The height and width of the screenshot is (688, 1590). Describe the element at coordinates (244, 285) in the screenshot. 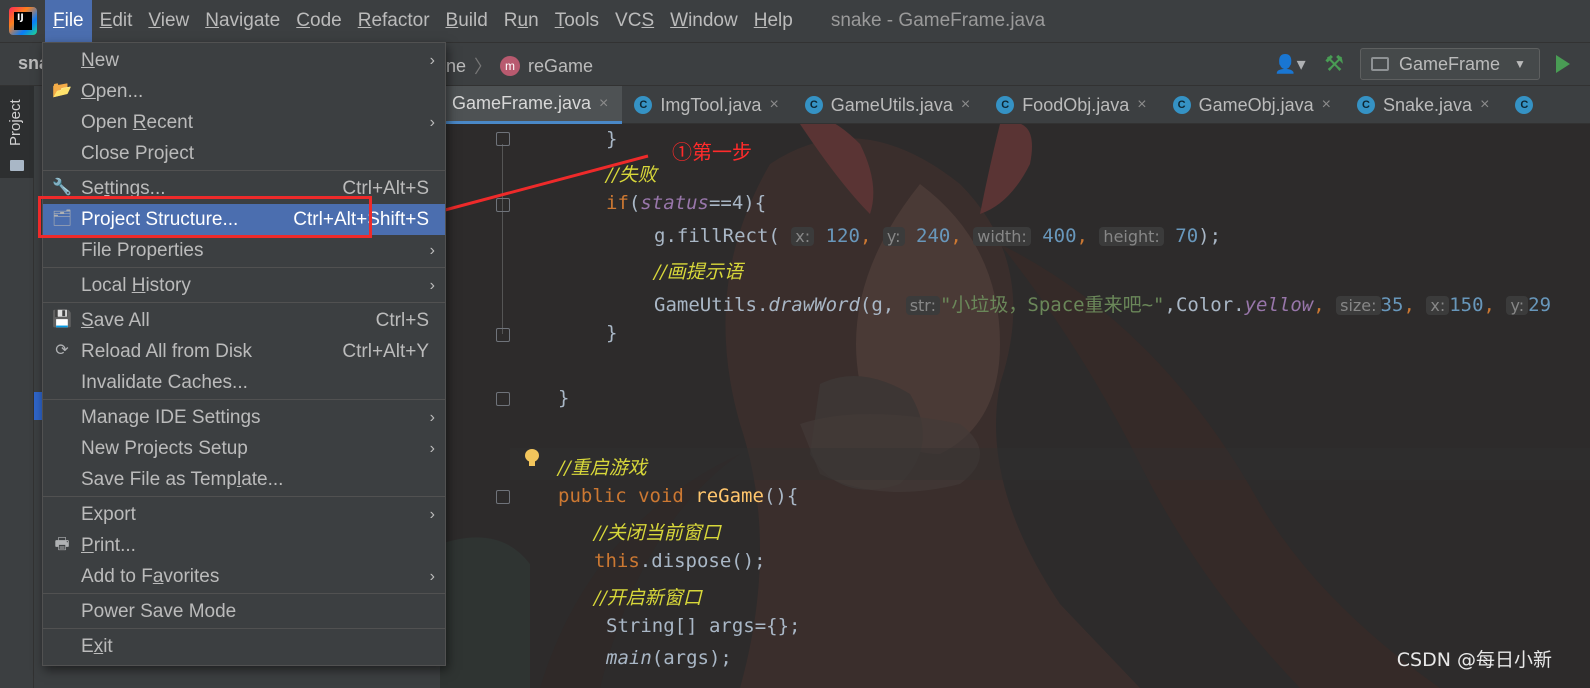

I see `menu-item-local-history: Local History ›` at that location.